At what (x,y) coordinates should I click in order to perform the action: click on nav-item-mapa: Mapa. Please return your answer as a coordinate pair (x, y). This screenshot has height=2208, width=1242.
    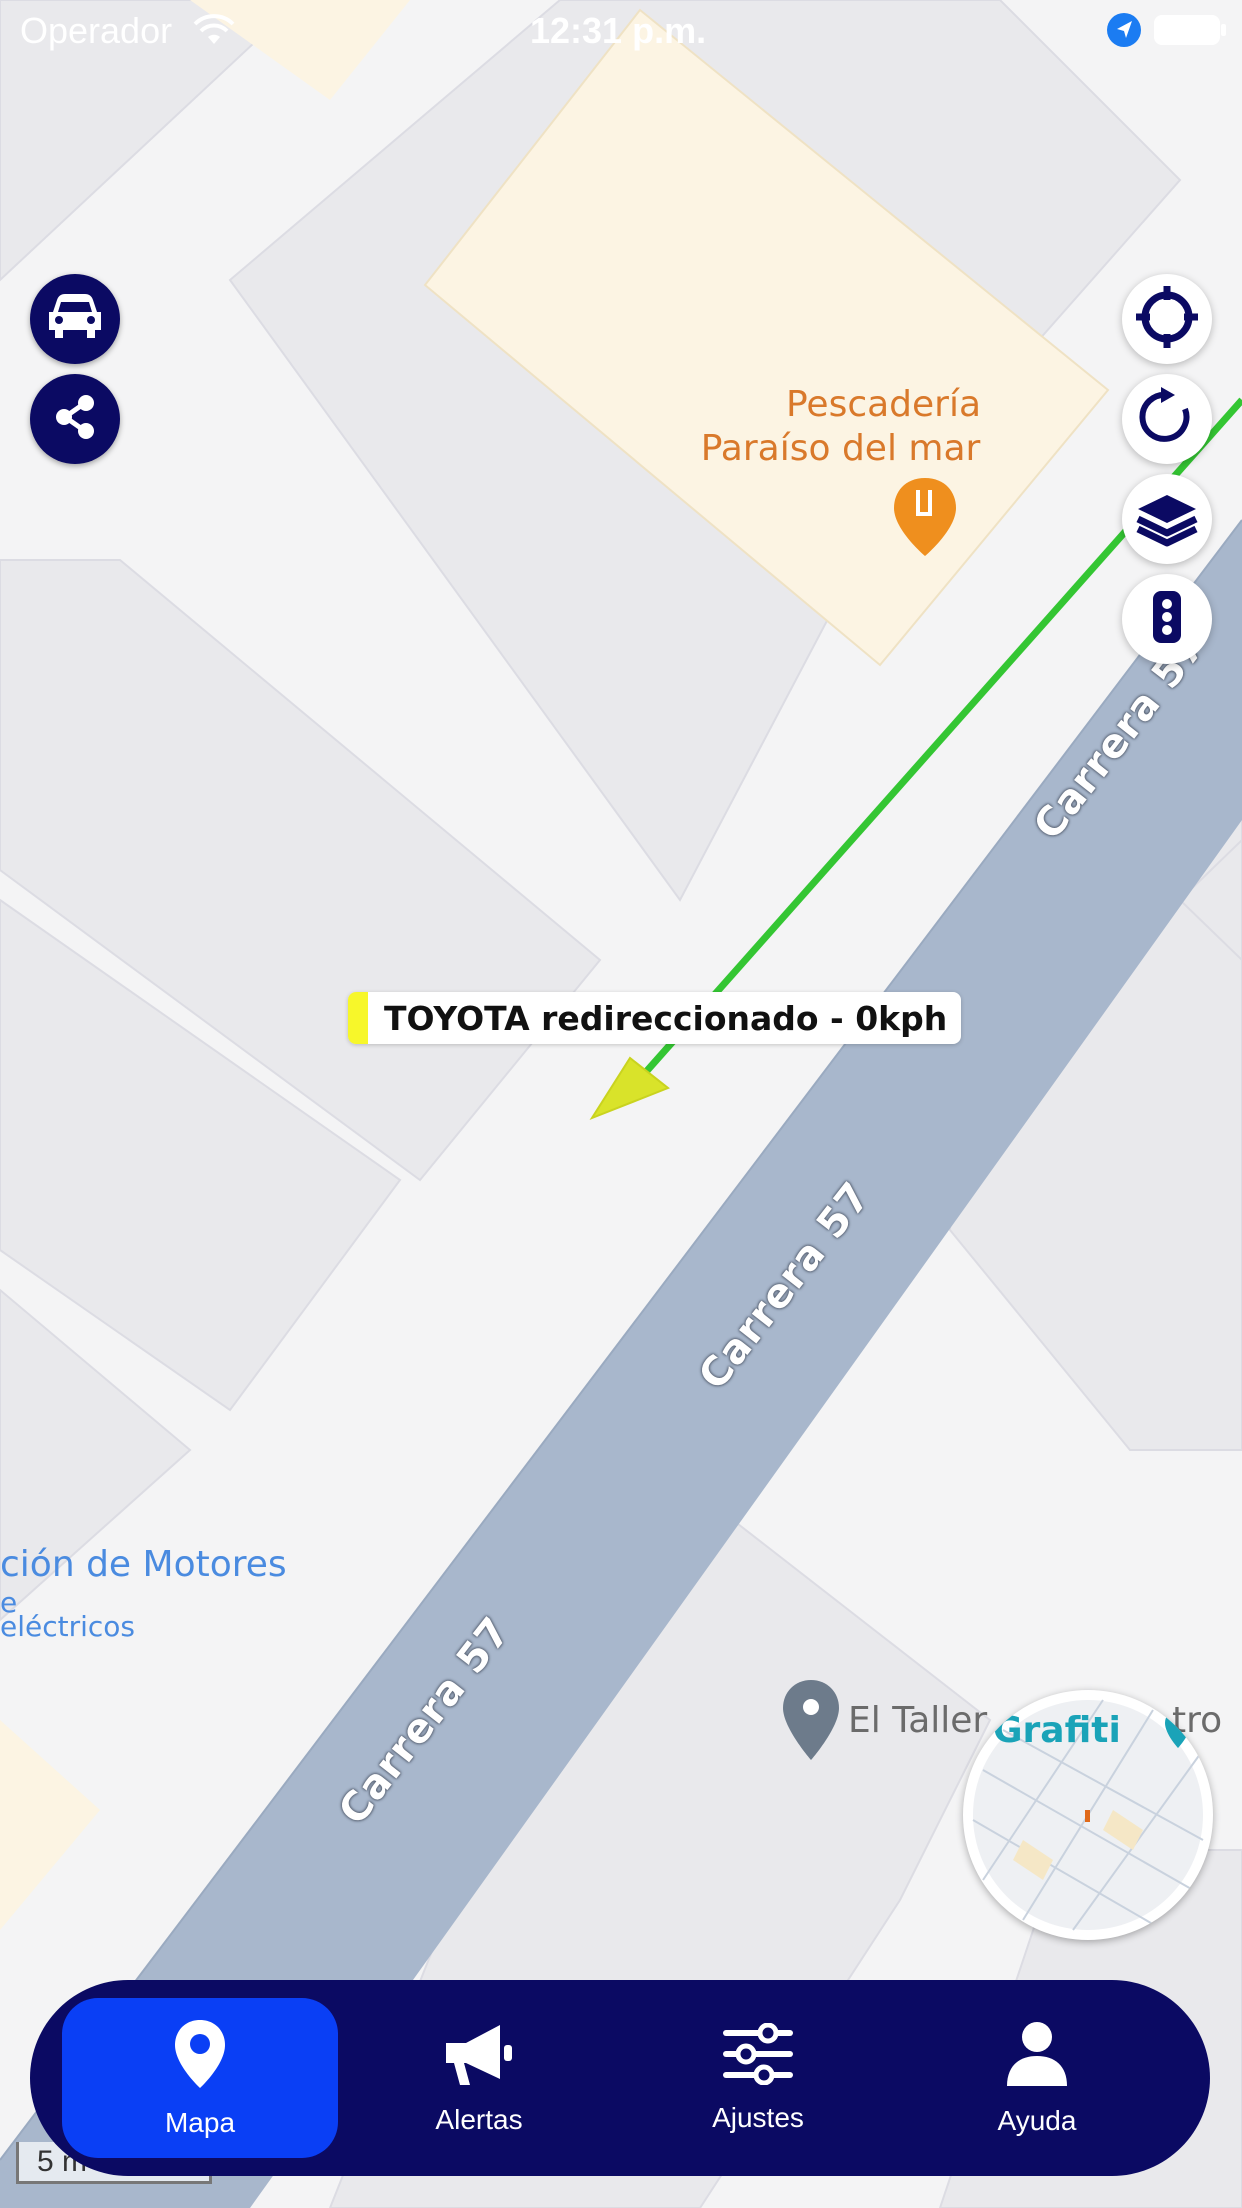
    Looking at the image, I should click on (200, 2078).